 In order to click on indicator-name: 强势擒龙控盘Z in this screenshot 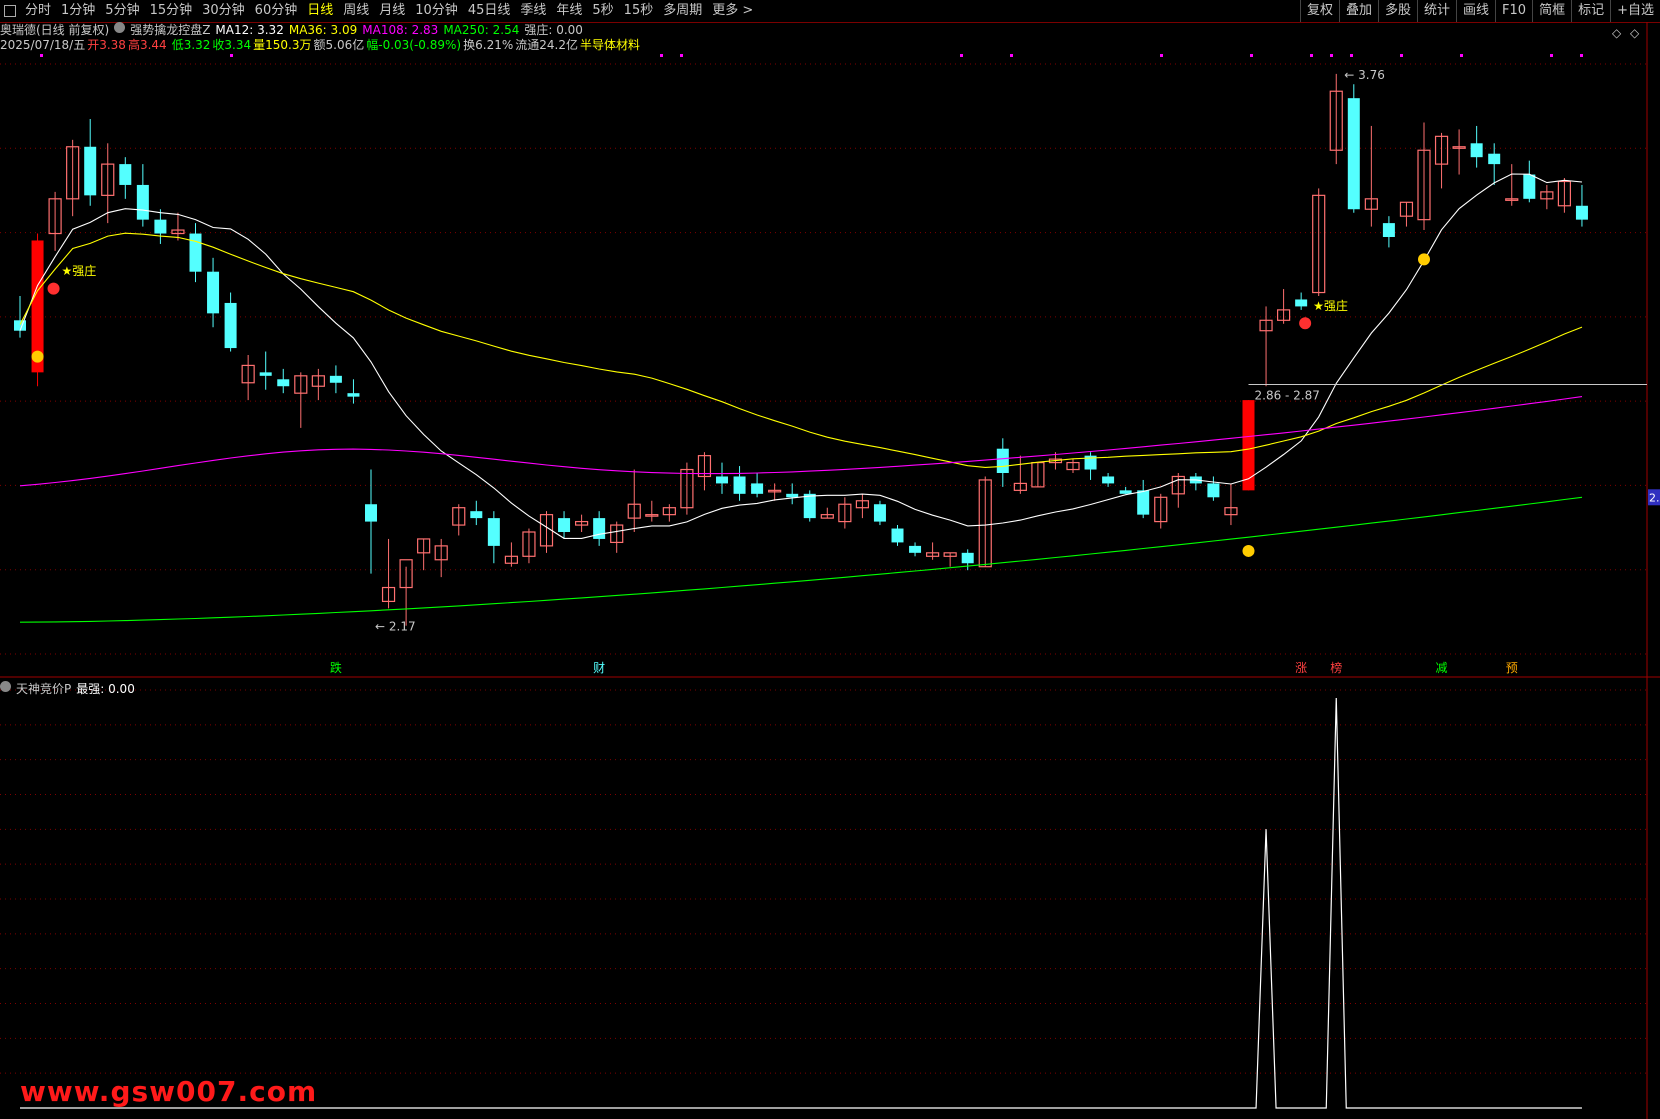, I will do `click(170, 30)`.